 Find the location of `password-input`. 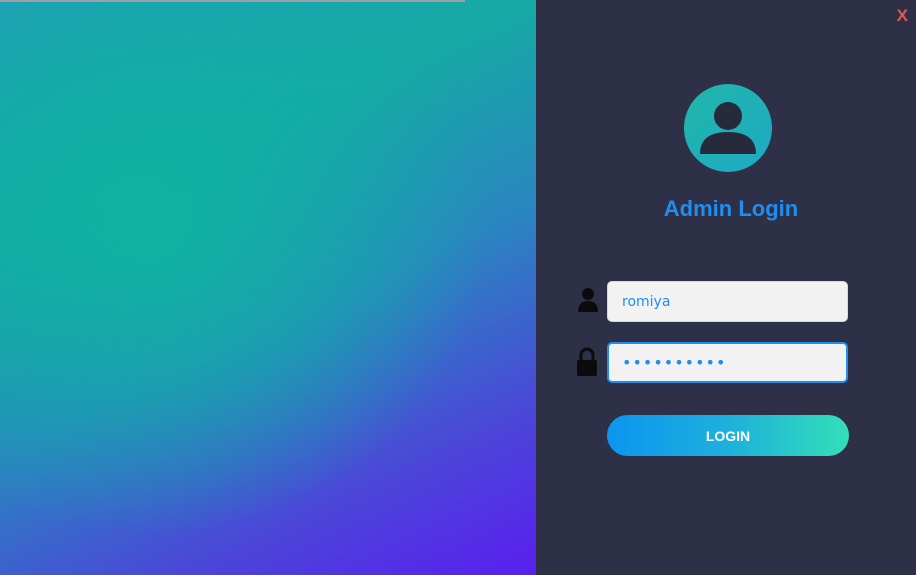

password-input is located at coordinates (727, 362).